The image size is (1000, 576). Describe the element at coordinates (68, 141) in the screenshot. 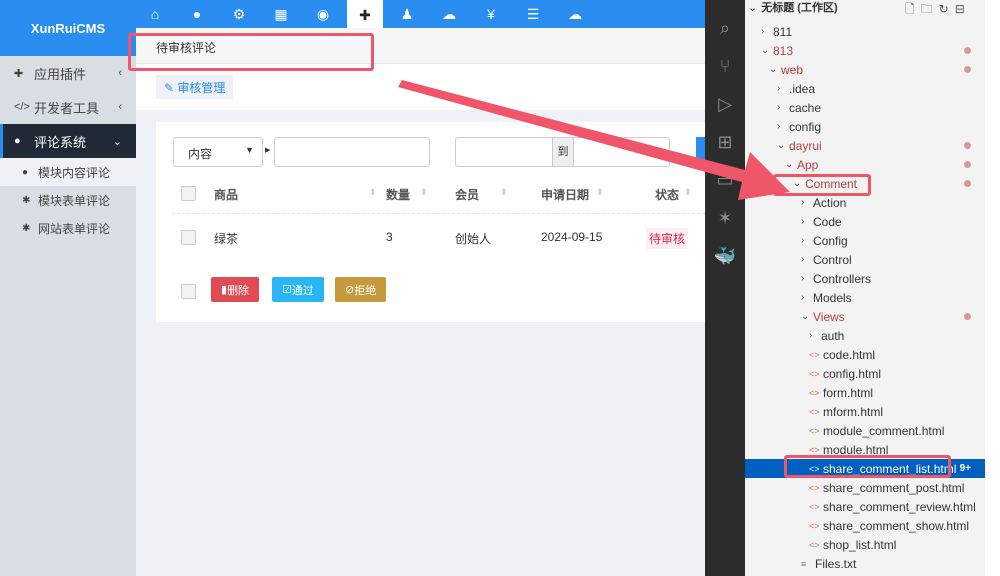

I see `sidebar-item-comments: ● 评论系统 ⌄` at that location.